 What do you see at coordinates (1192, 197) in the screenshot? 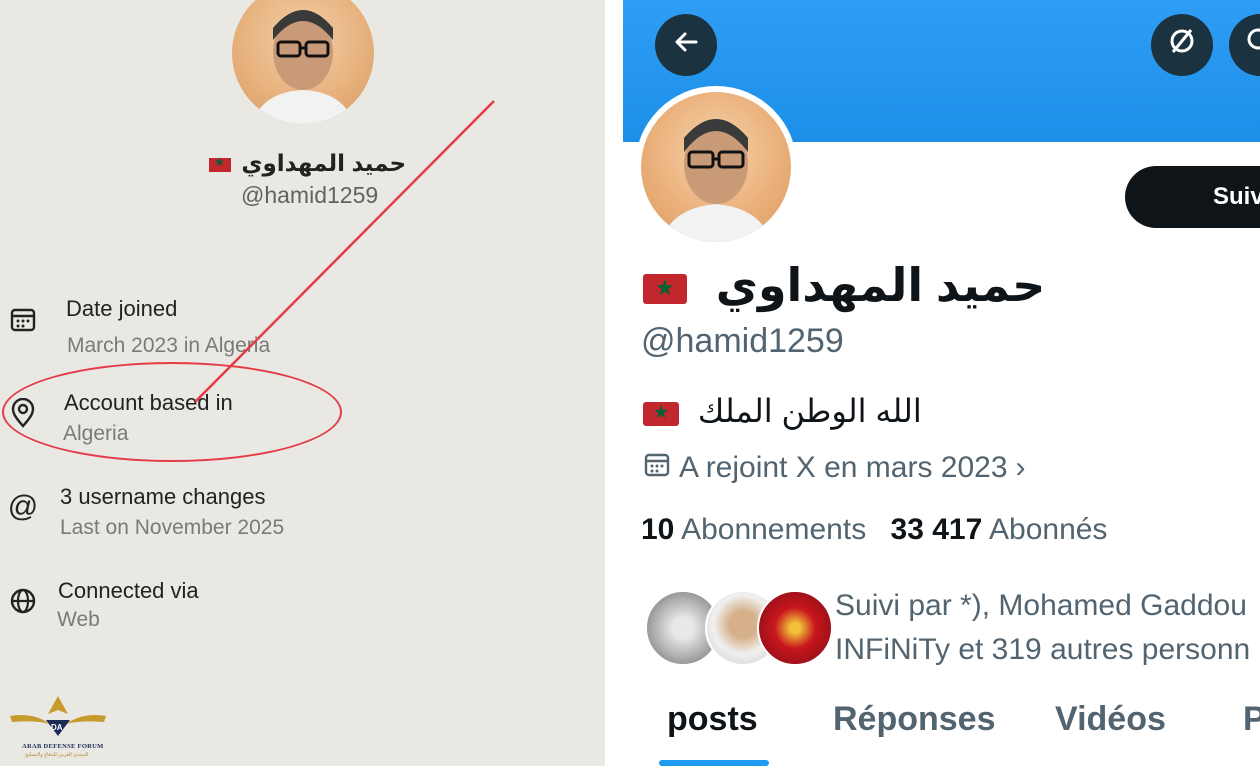
I see `follow-button: Suiv` at bounding box center [1192, 197].